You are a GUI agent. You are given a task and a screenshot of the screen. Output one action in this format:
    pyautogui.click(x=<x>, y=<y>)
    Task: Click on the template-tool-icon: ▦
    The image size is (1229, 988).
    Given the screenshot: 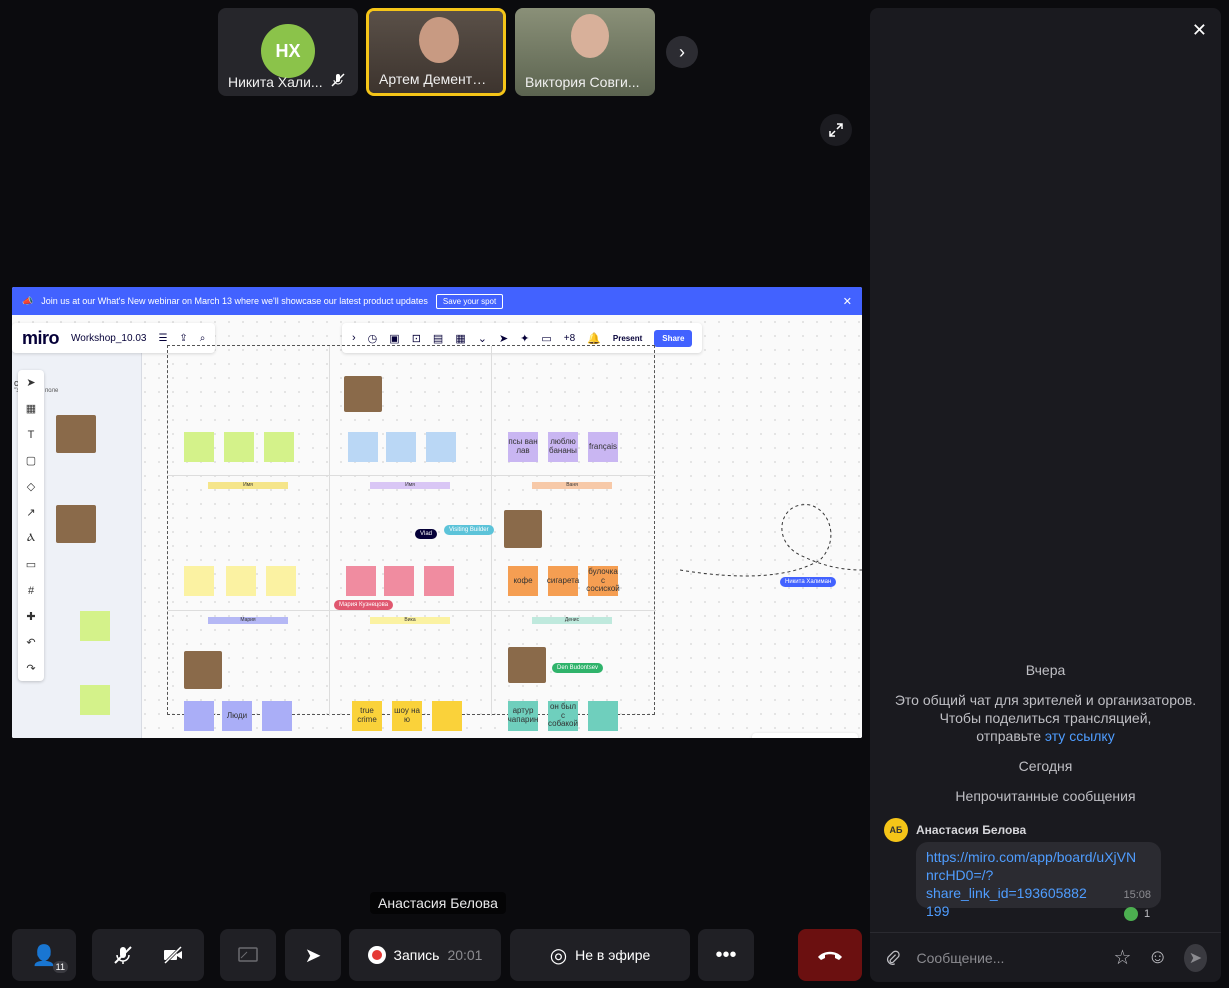 What is the action you would take?
    pyautogui.click(x=31, y=408)
    